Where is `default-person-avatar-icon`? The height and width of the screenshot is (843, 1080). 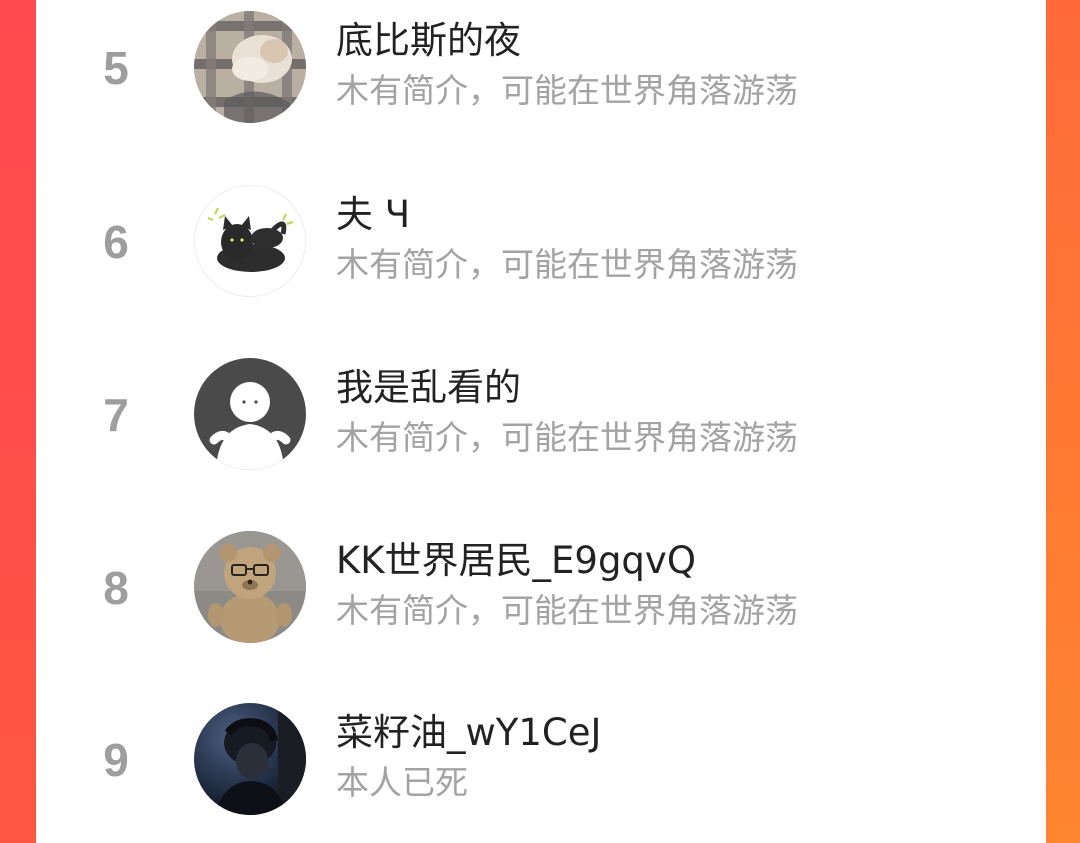 default-person-avatar-icon is located at coordinates (250, 414).